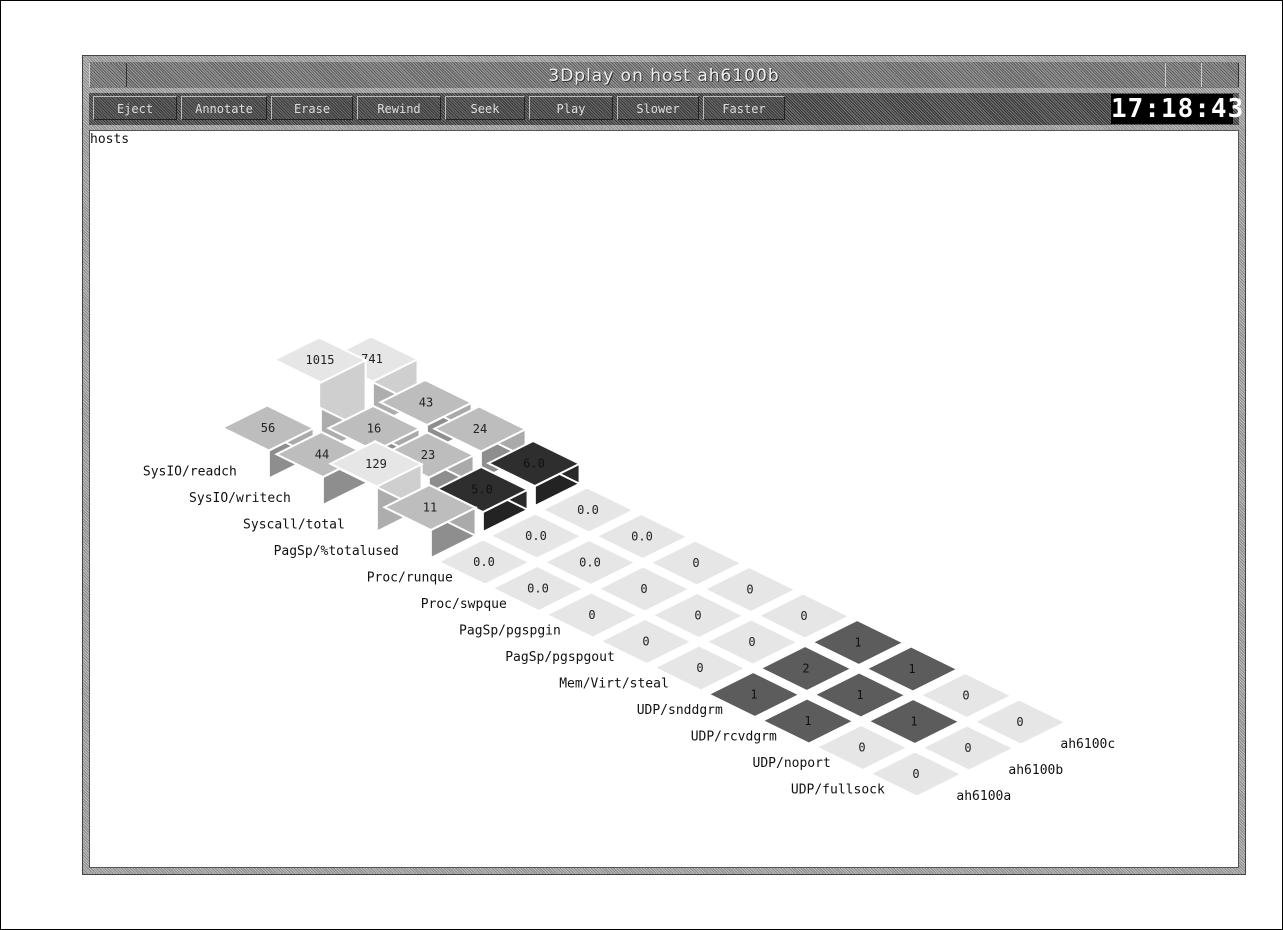  I want to click on row-label: PagSp/%totalused, so click(336, 551).